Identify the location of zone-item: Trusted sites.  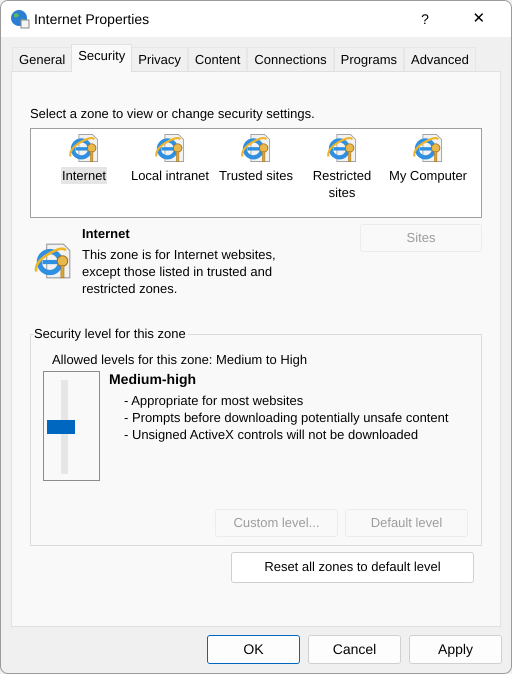
(256, 173).